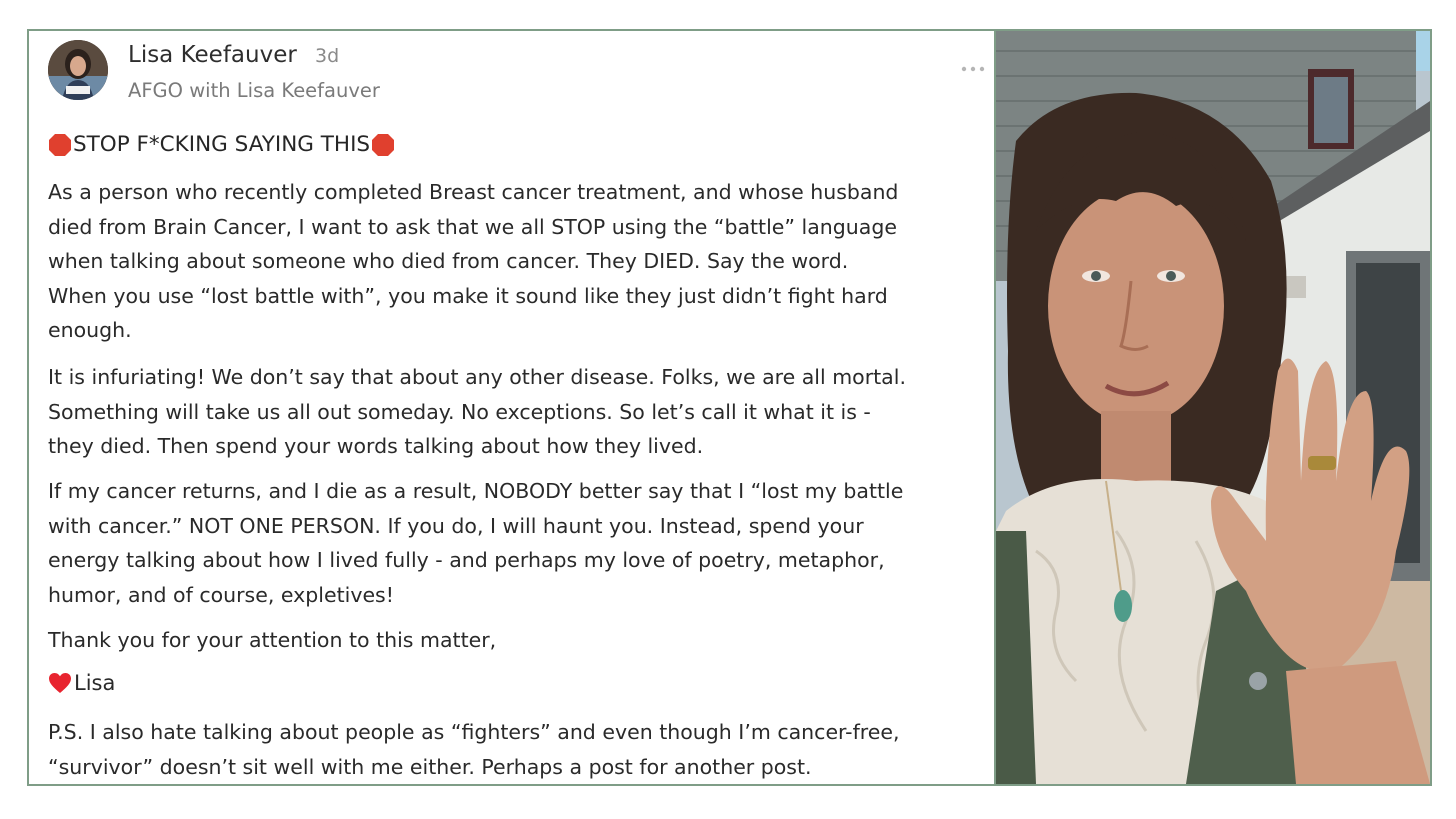 The width and height of the screenshot is (1456, 819). I want to click on heart-icon, so click(60, 683).